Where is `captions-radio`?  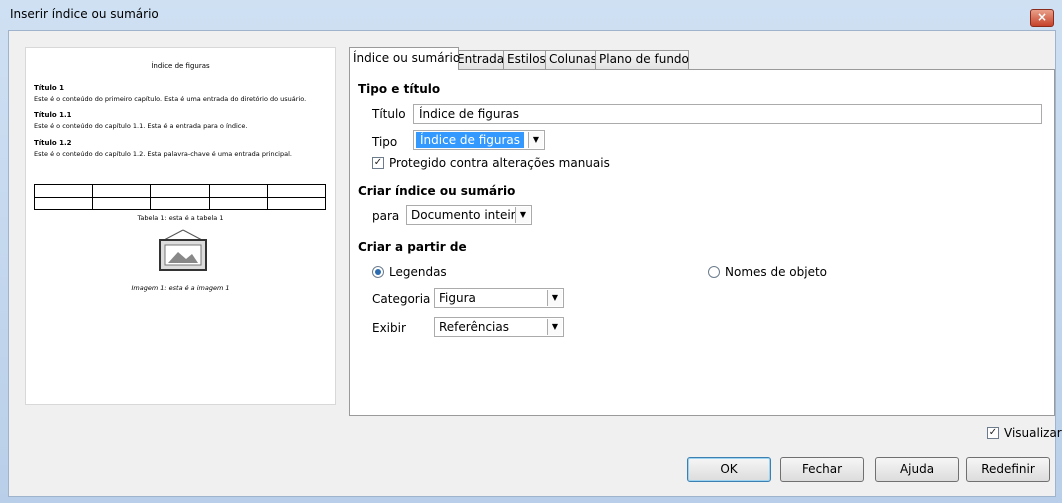 captions-radio is located at coordinates (378, 272).